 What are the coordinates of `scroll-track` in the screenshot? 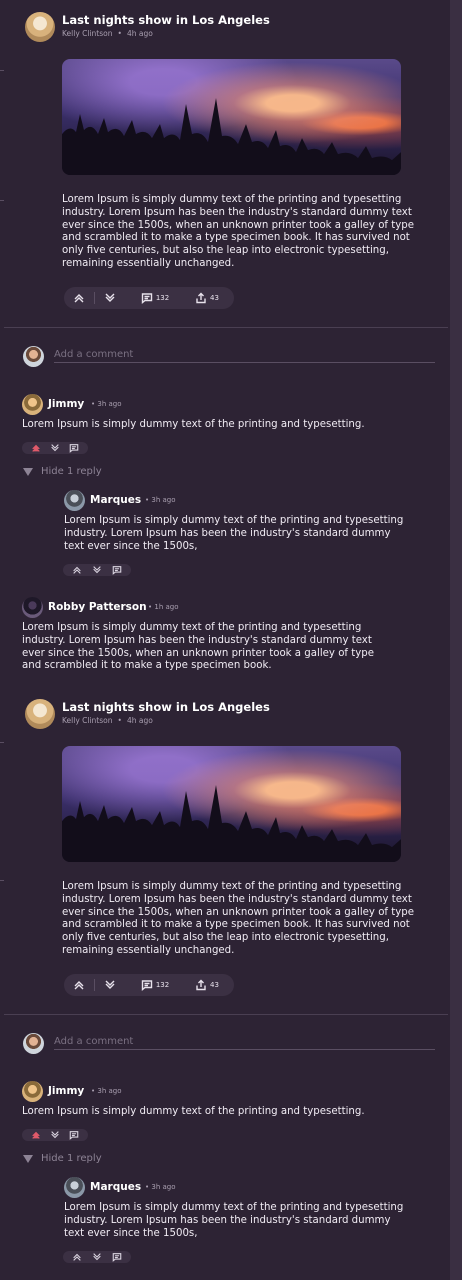 It's located at (456, 640).